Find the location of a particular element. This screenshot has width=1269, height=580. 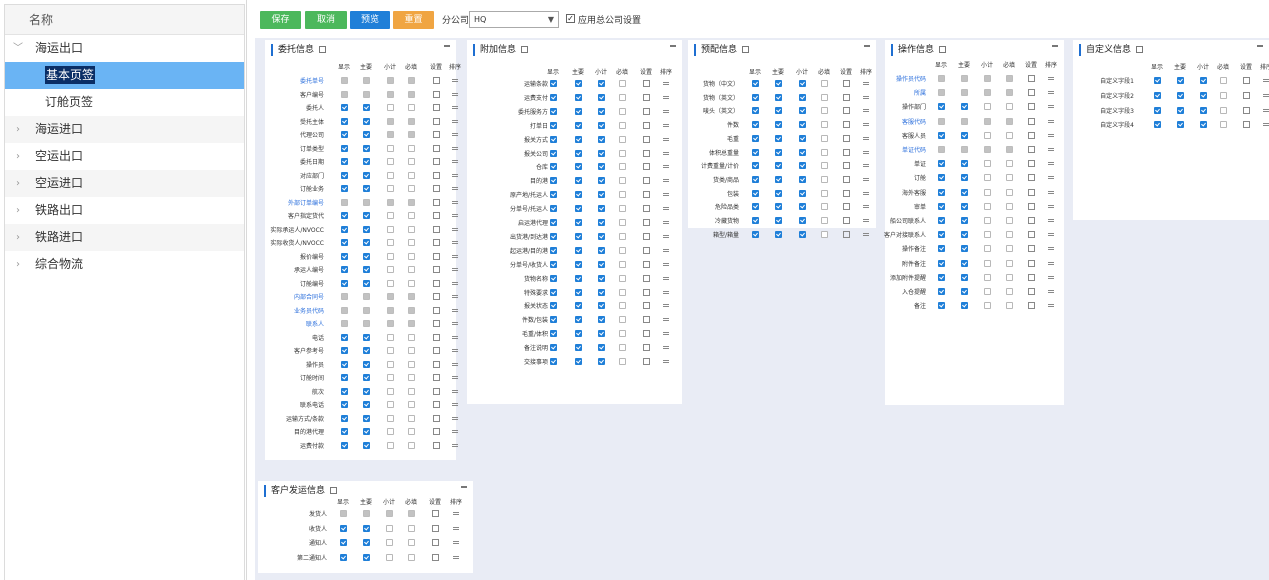

collapse-icon is located at coordinates (464, 487).